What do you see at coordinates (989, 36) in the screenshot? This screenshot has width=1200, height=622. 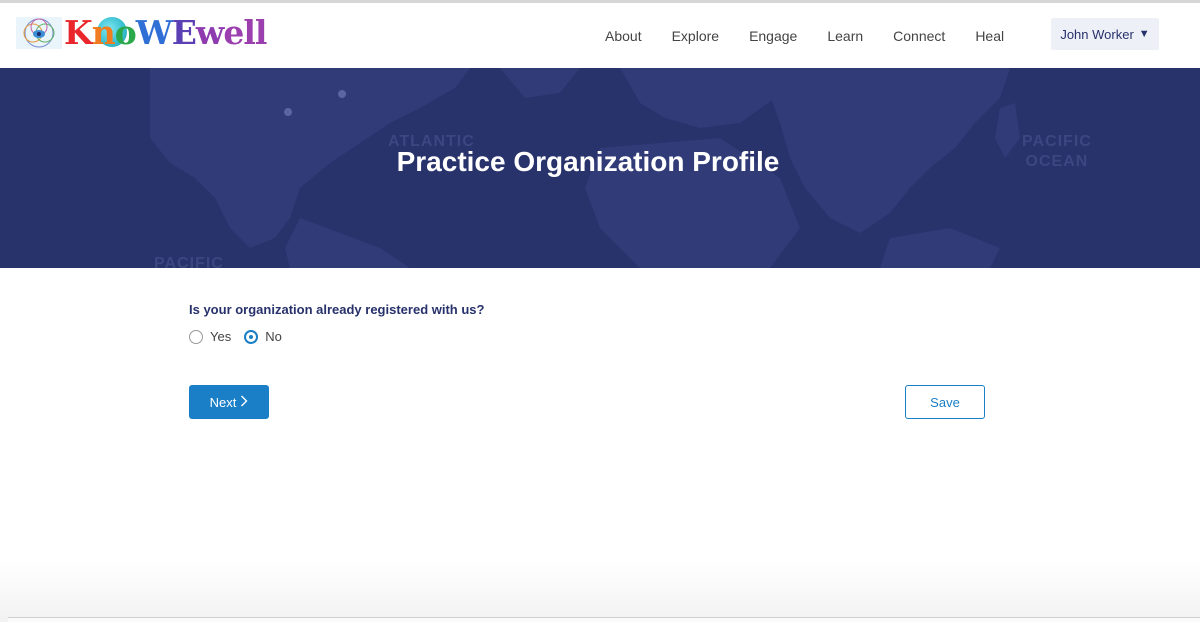 I see `nav-item-heal: Heal` at bounding box center [989, 36].